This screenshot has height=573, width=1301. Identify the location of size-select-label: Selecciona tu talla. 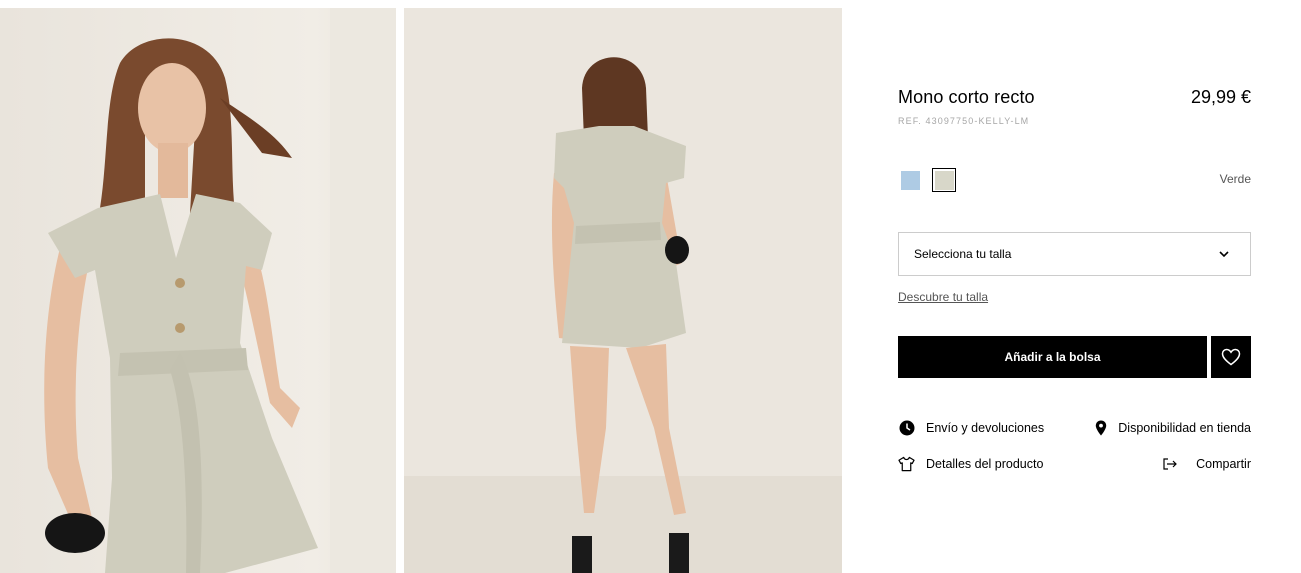
(963, 254).